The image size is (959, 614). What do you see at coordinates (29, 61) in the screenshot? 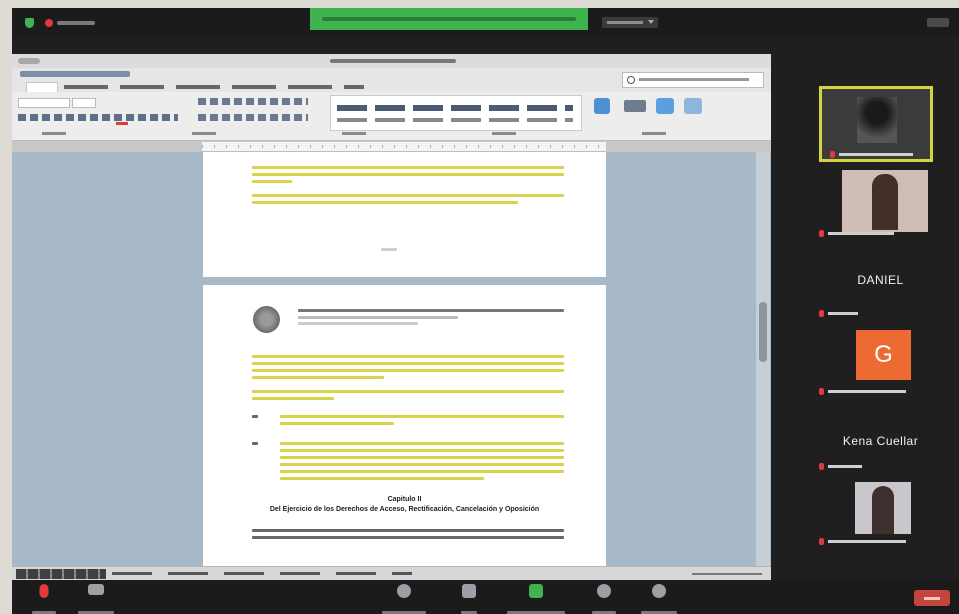
I see `window-controls` at bounding box center [29, 61].